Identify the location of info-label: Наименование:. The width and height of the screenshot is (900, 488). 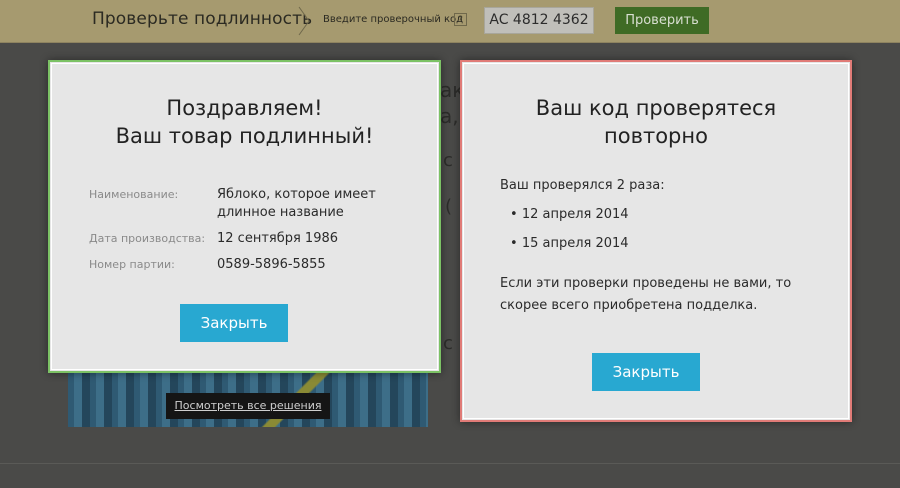
(134, 194).